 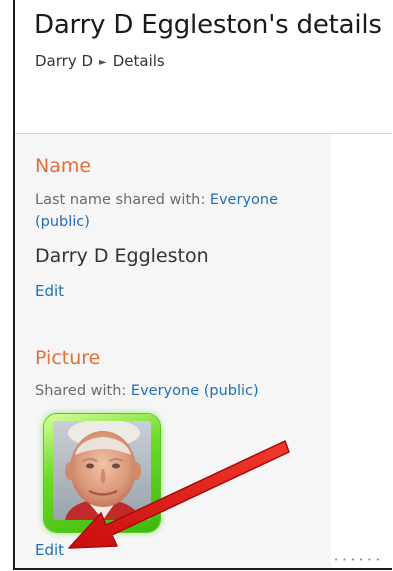 I want to click on full-name-value: Darry D Eggleston, so click(x=122, y=256).